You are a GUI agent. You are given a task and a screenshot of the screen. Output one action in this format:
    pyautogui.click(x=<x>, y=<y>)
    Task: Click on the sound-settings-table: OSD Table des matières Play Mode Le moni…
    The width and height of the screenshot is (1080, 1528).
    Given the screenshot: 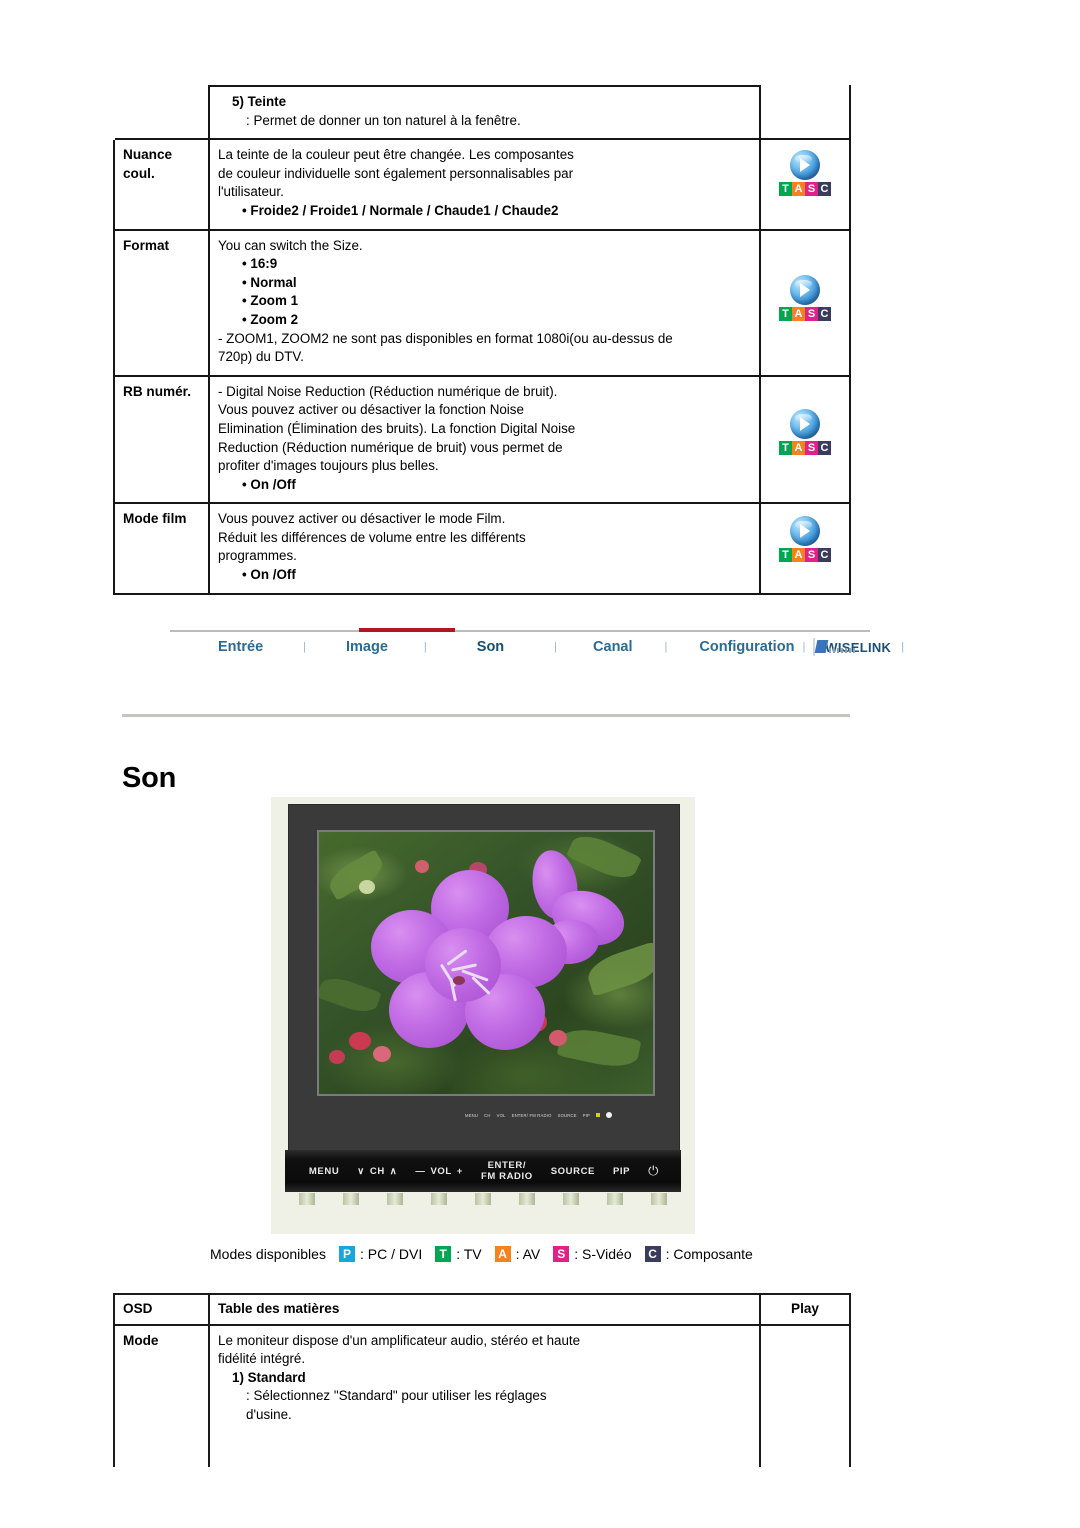 What is the action you would take?
    pyautogui.click(x=482, y=1380)
    